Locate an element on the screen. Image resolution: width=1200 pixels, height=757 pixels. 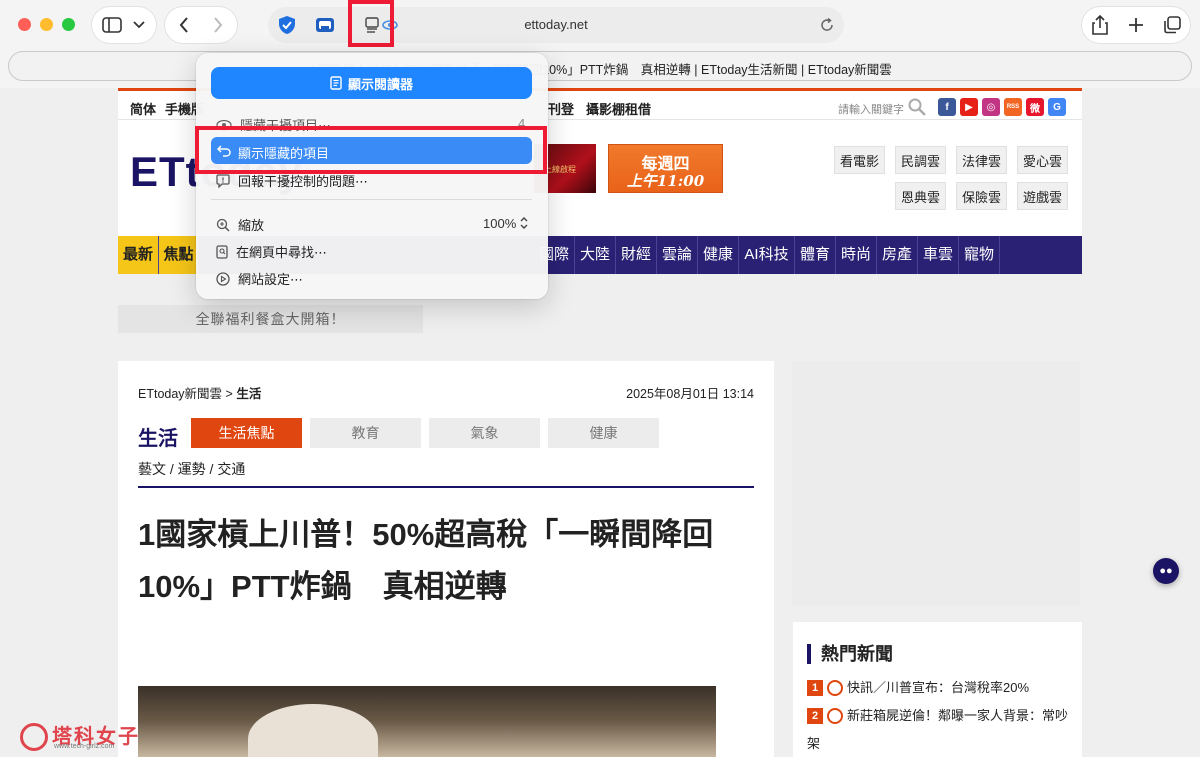
sidebar-toggle-group is located at coordinates (124, 25).